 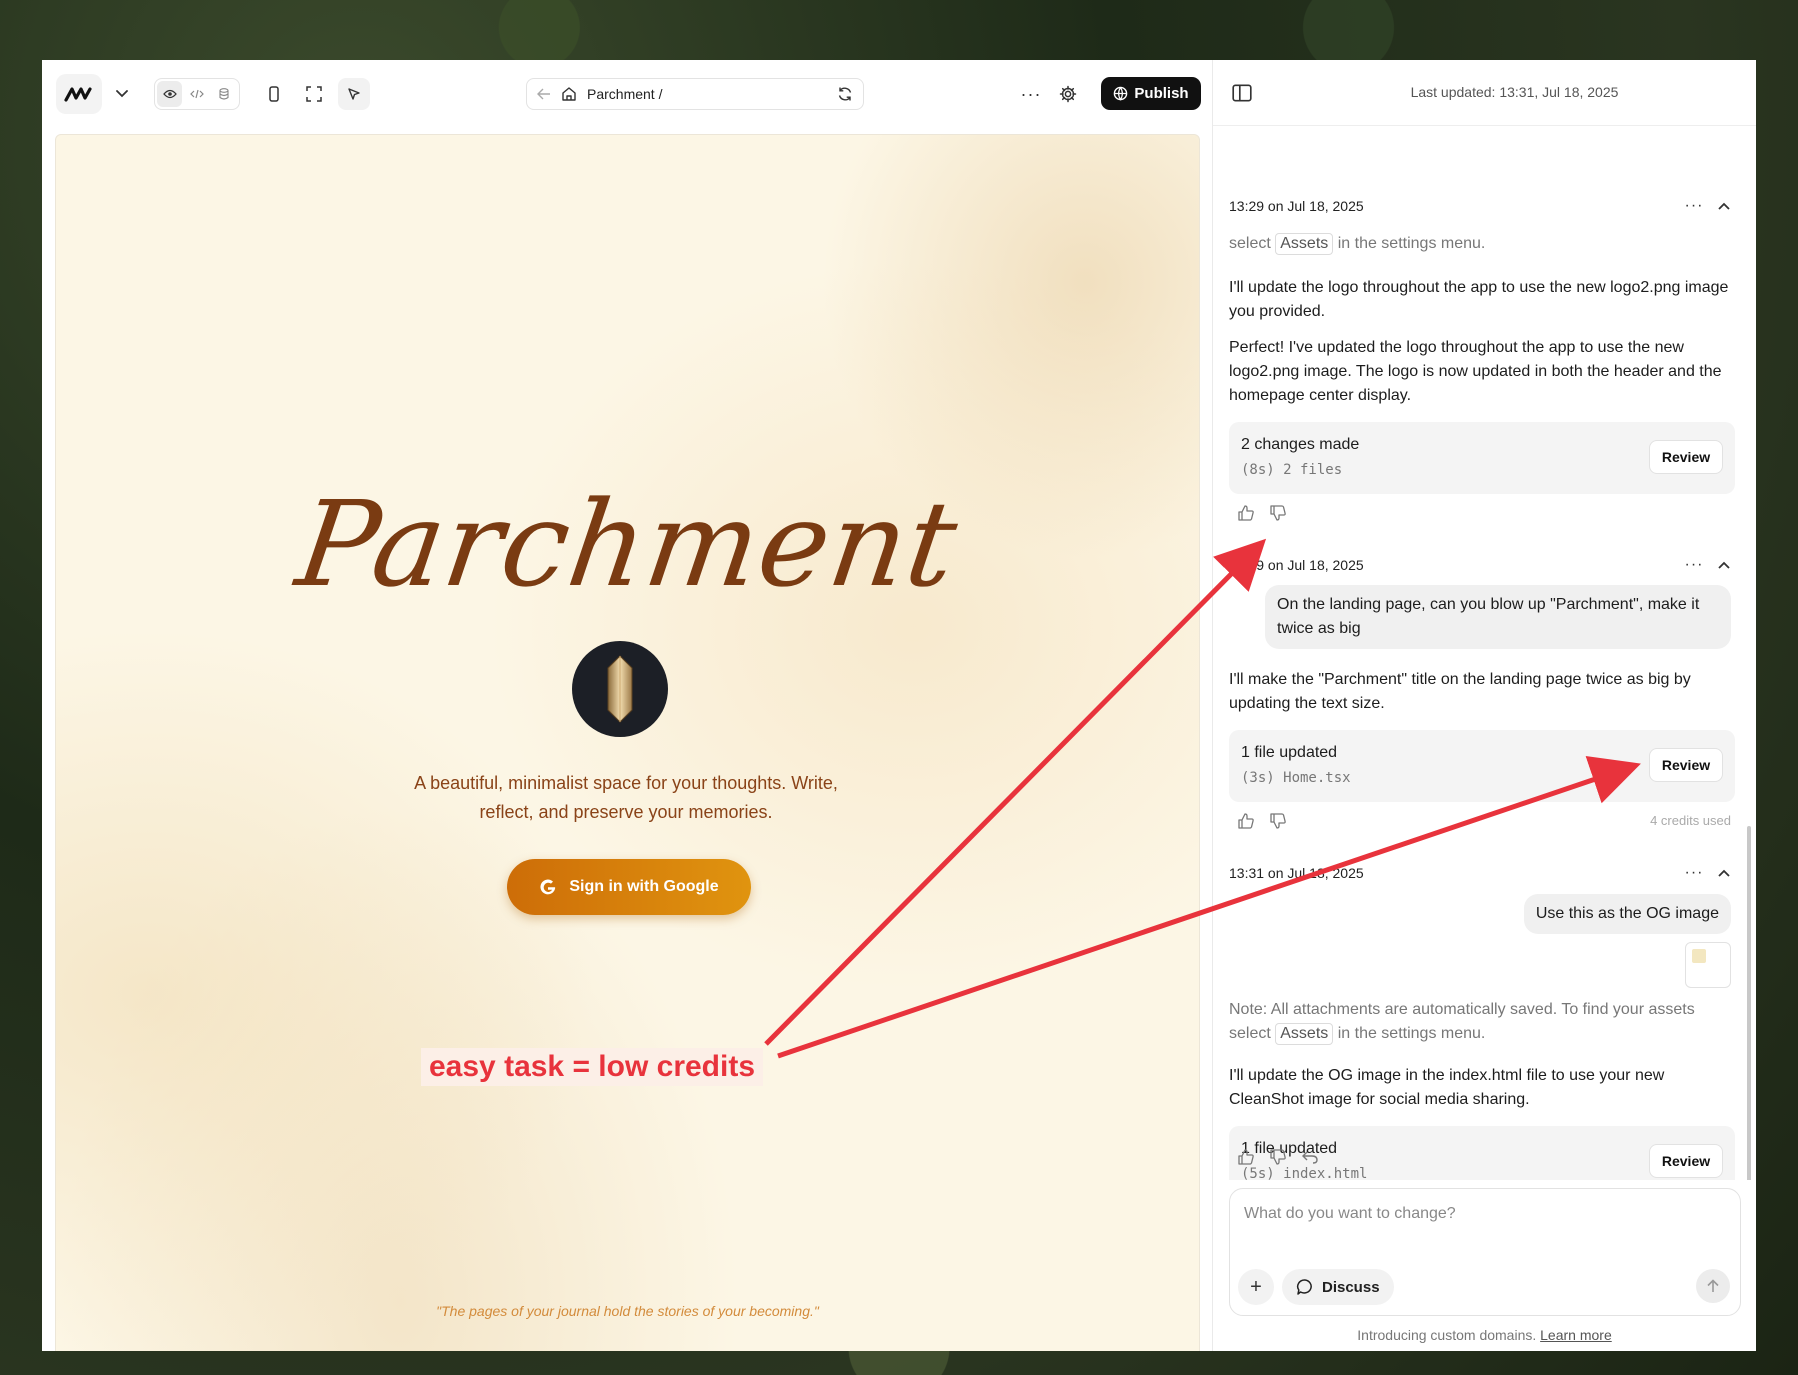 I want to click on cursor-icon, so click(x=354, y=94).